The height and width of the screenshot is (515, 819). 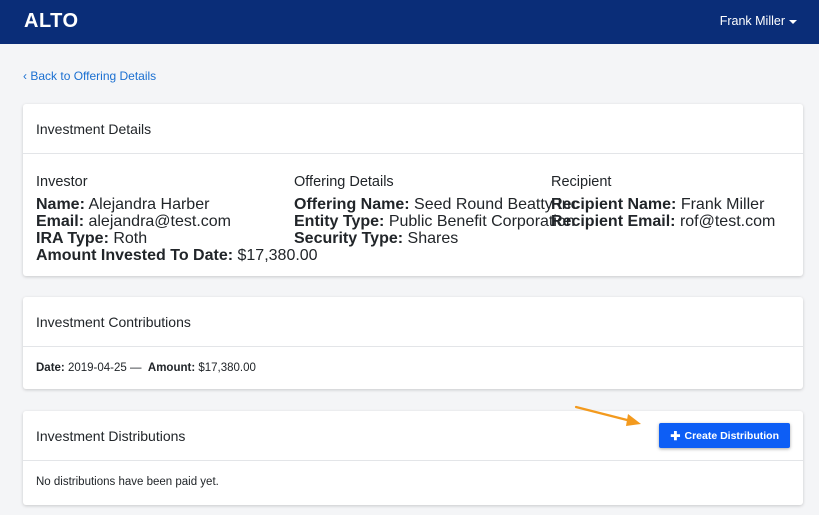 What do you see at coordinates (51, 21) in the screenshot?
I see `alto-logo: ALTO` at bounding box center [51, 21].